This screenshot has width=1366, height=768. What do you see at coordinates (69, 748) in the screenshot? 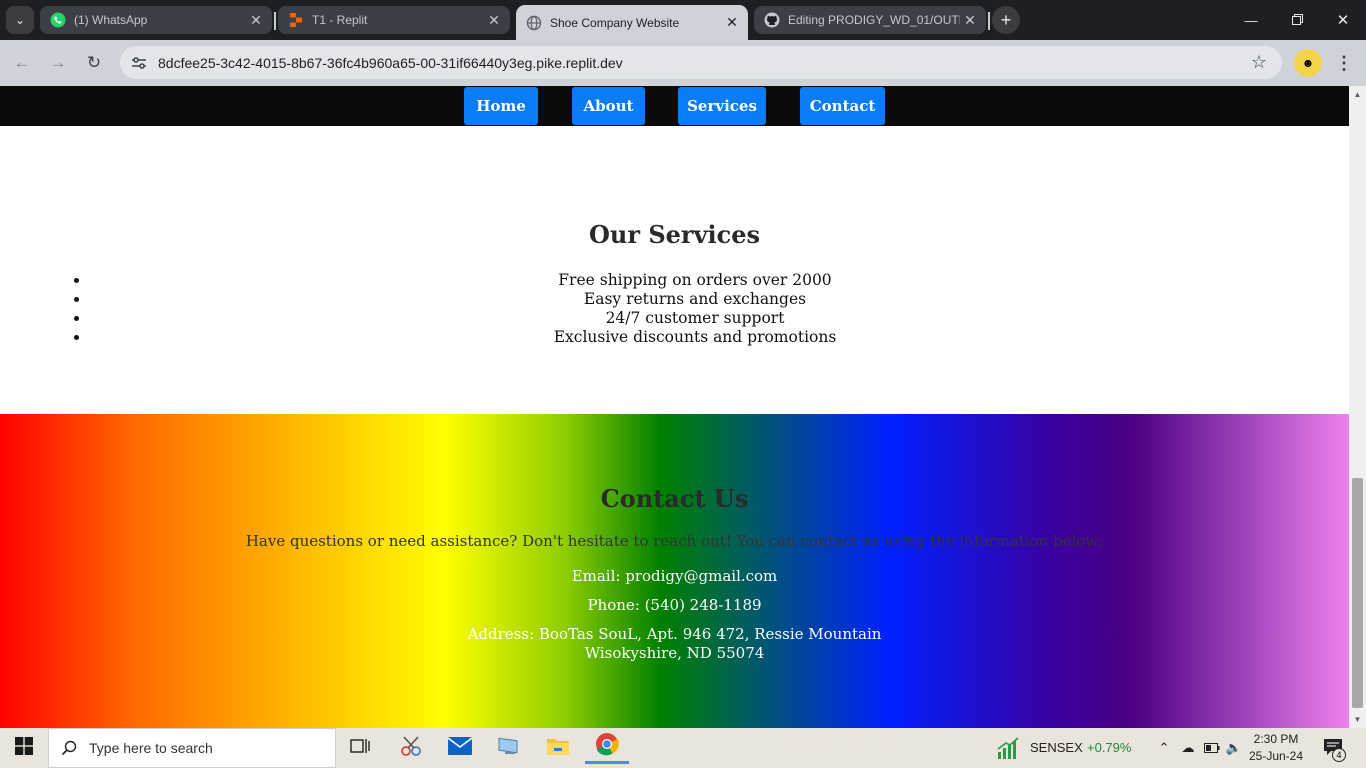
I see `search-icon` at bounding box center [69, 748].